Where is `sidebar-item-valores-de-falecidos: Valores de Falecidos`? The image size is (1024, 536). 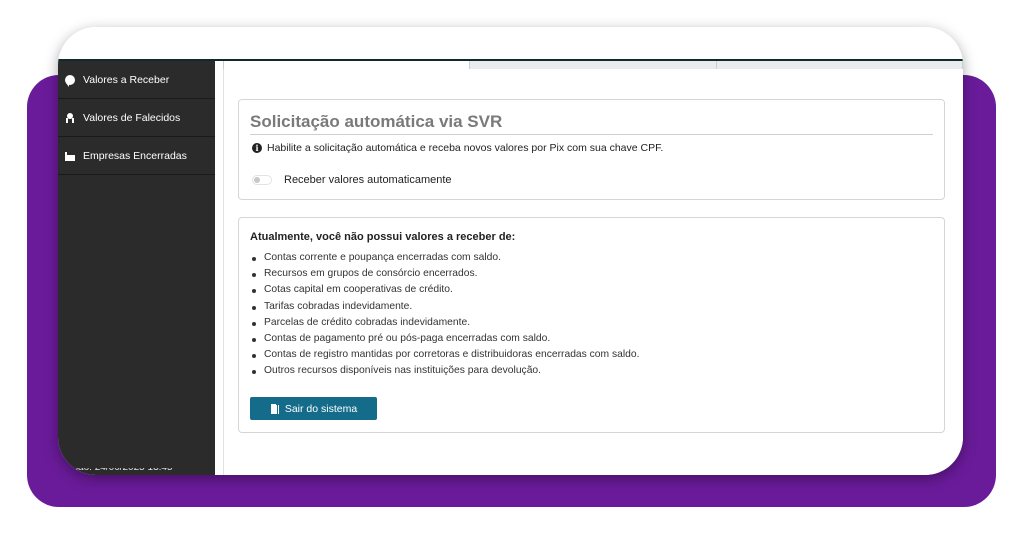 sidebar-item-valores-de-falecidos: Valores de Falecidos is located at coordinates (136, 118).